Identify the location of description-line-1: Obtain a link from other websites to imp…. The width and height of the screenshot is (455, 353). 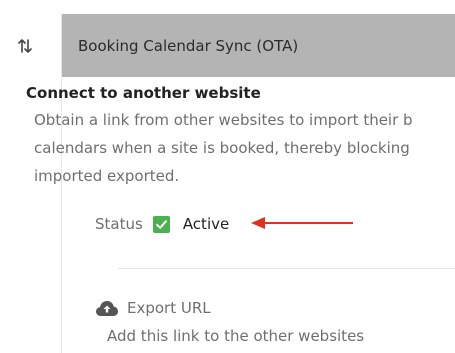
(223, 120).